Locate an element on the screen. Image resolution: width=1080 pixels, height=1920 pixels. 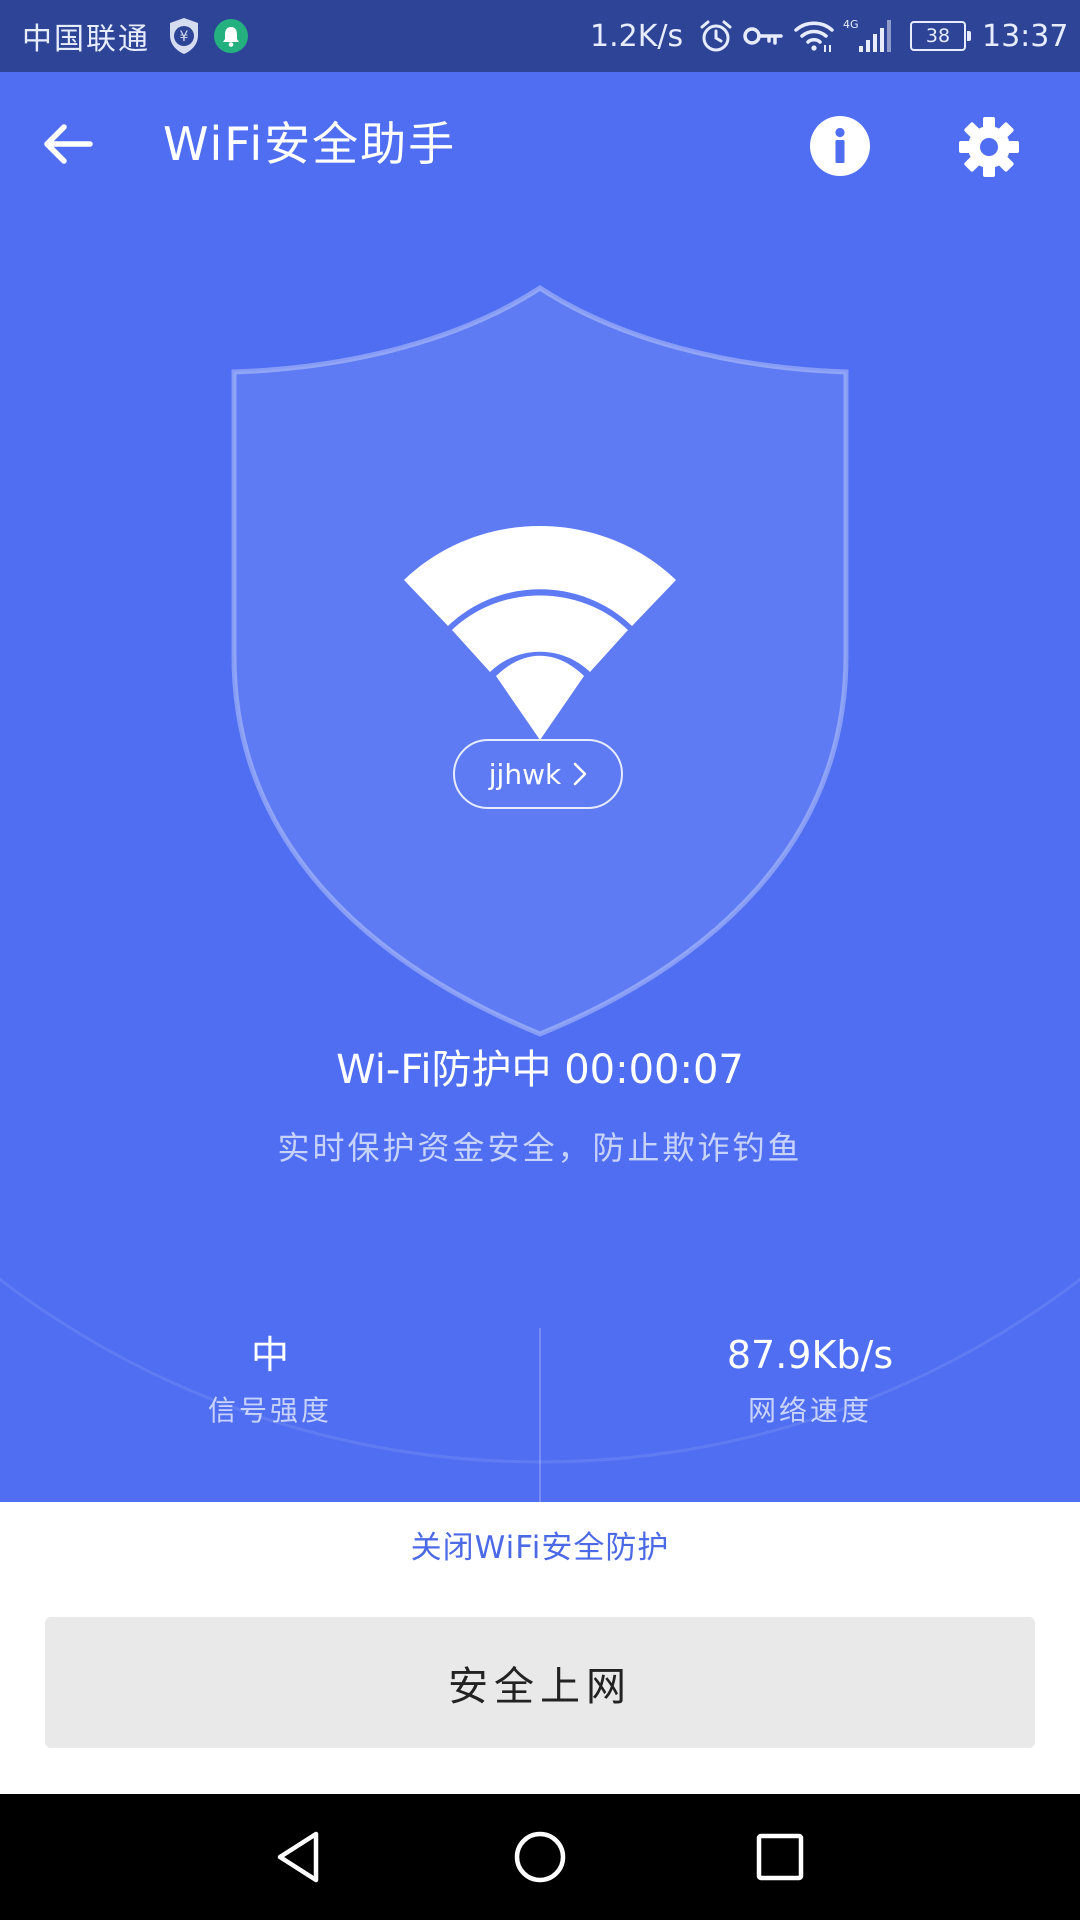
network-name-chip: jjhwk is located at coordinates (538, 774).